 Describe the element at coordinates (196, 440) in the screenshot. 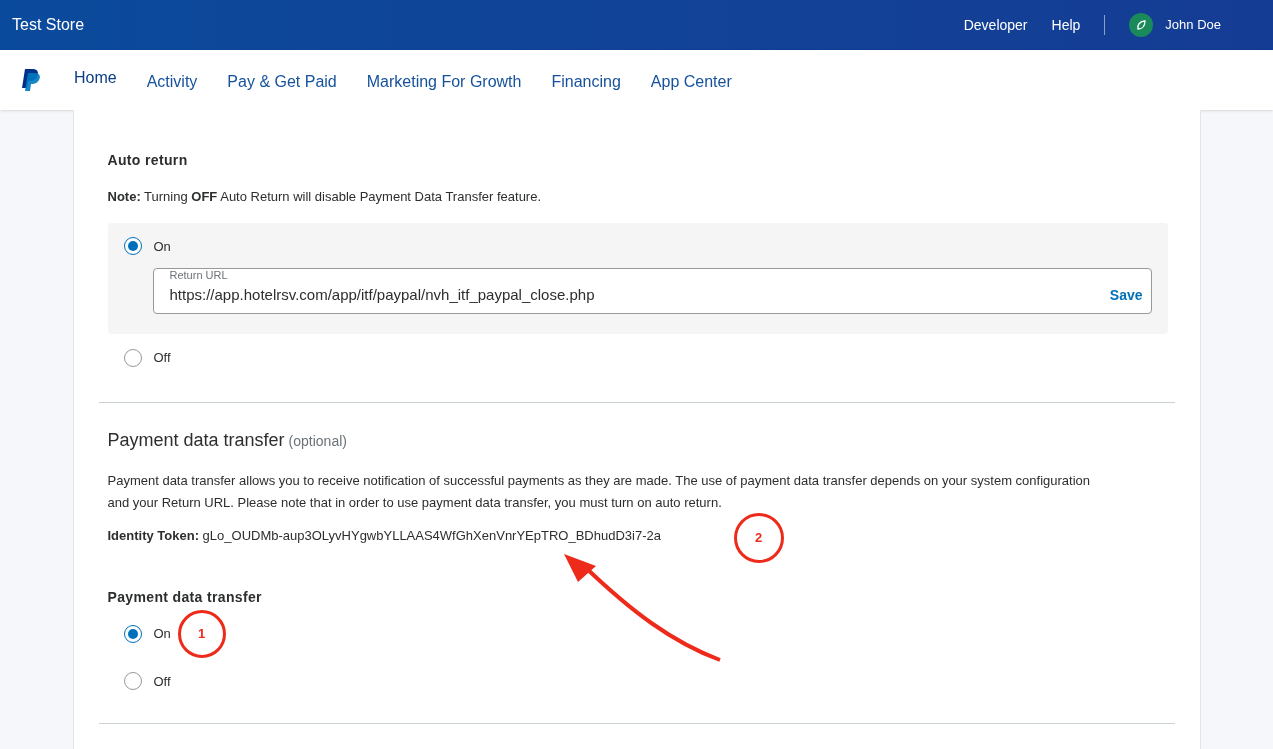

I see `section-title: Payment data transfer` at that location.